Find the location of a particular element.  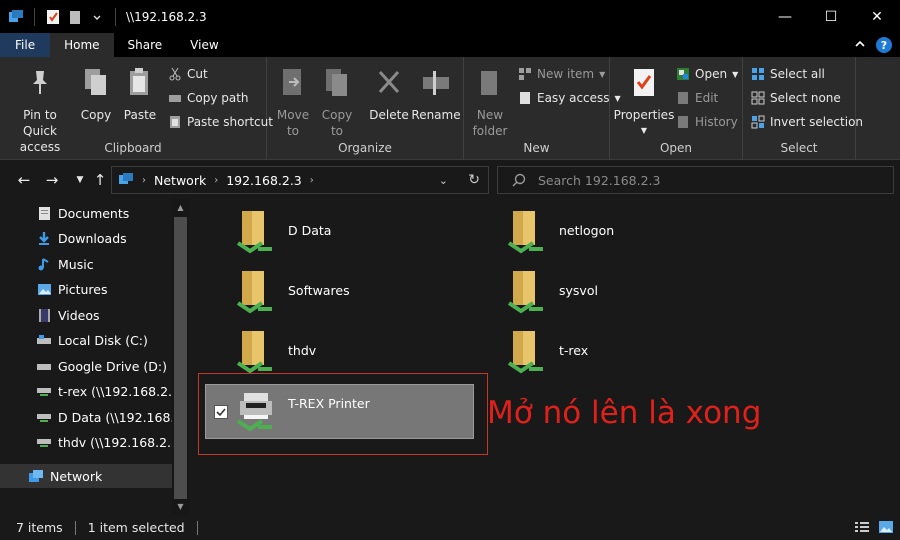

select-all-button: Select all is located at coordinates (788, 74).